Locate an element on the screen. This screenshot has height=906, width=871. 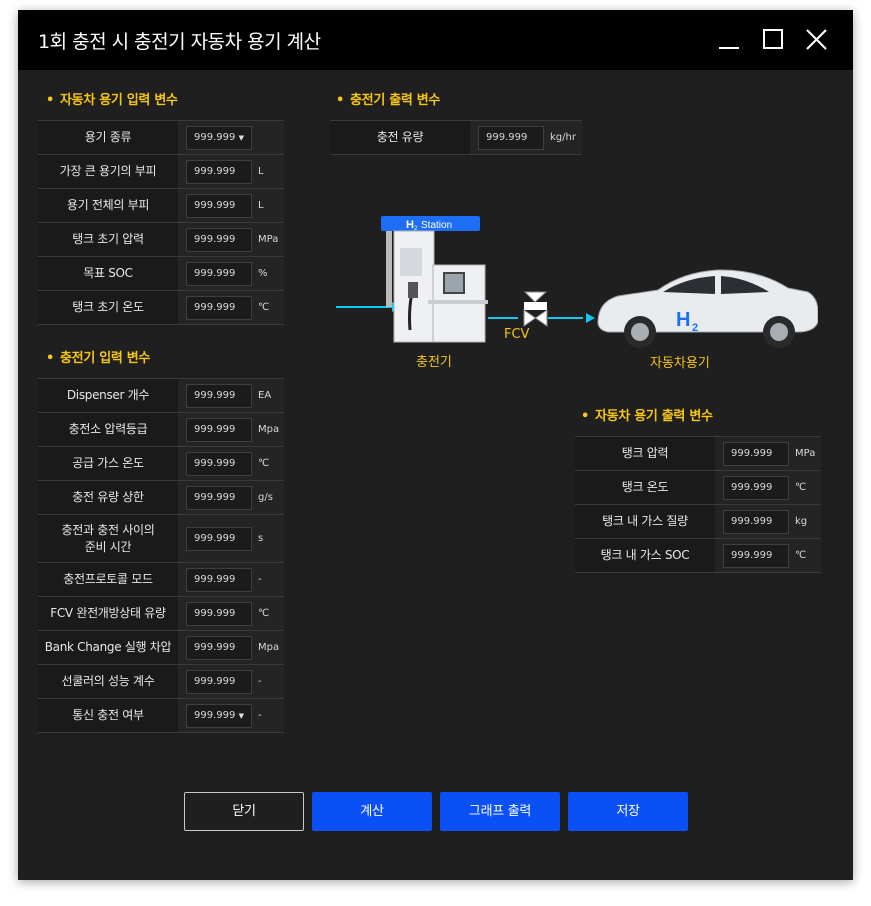
param-row: 공급 가스 온도 999.999 ℃ is located at coordinates (161, 463).